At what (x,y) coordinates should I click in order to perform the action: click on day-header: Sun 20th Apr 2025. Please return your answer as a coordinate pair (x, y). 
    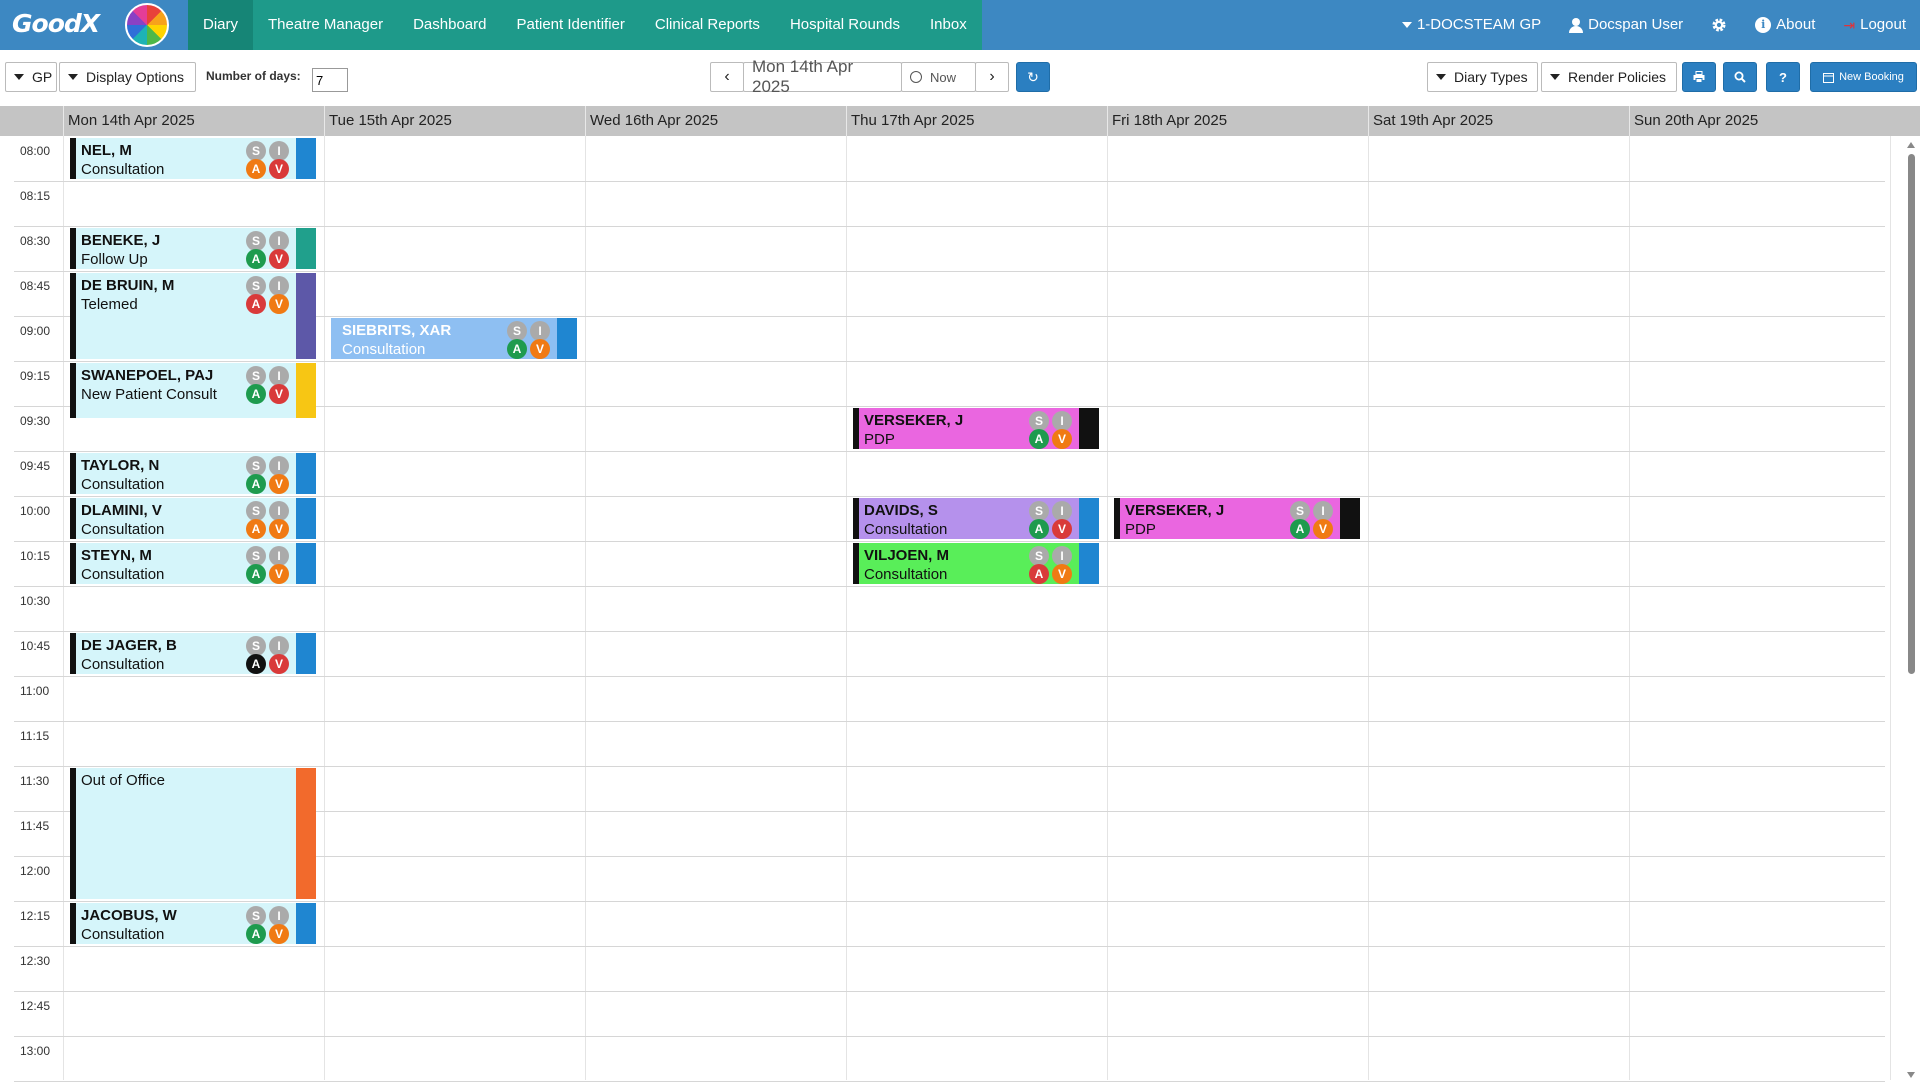
    Looking at the image, I should click on (1759, 121).